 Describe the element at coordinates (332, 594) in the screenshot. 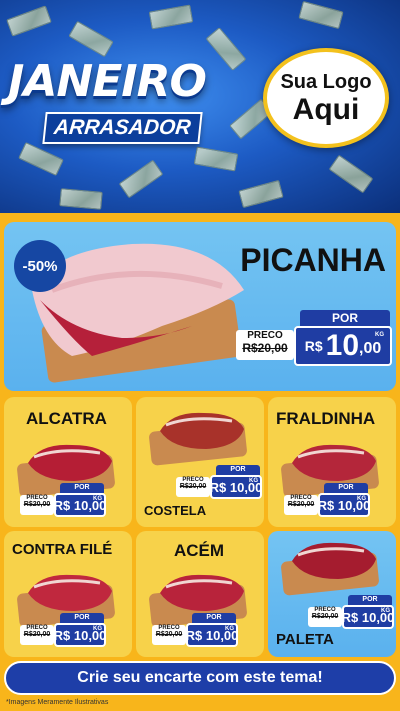

I see `product-card: PALETA PRECO R$20,00 POR R$ 10,00 KG` at that location.